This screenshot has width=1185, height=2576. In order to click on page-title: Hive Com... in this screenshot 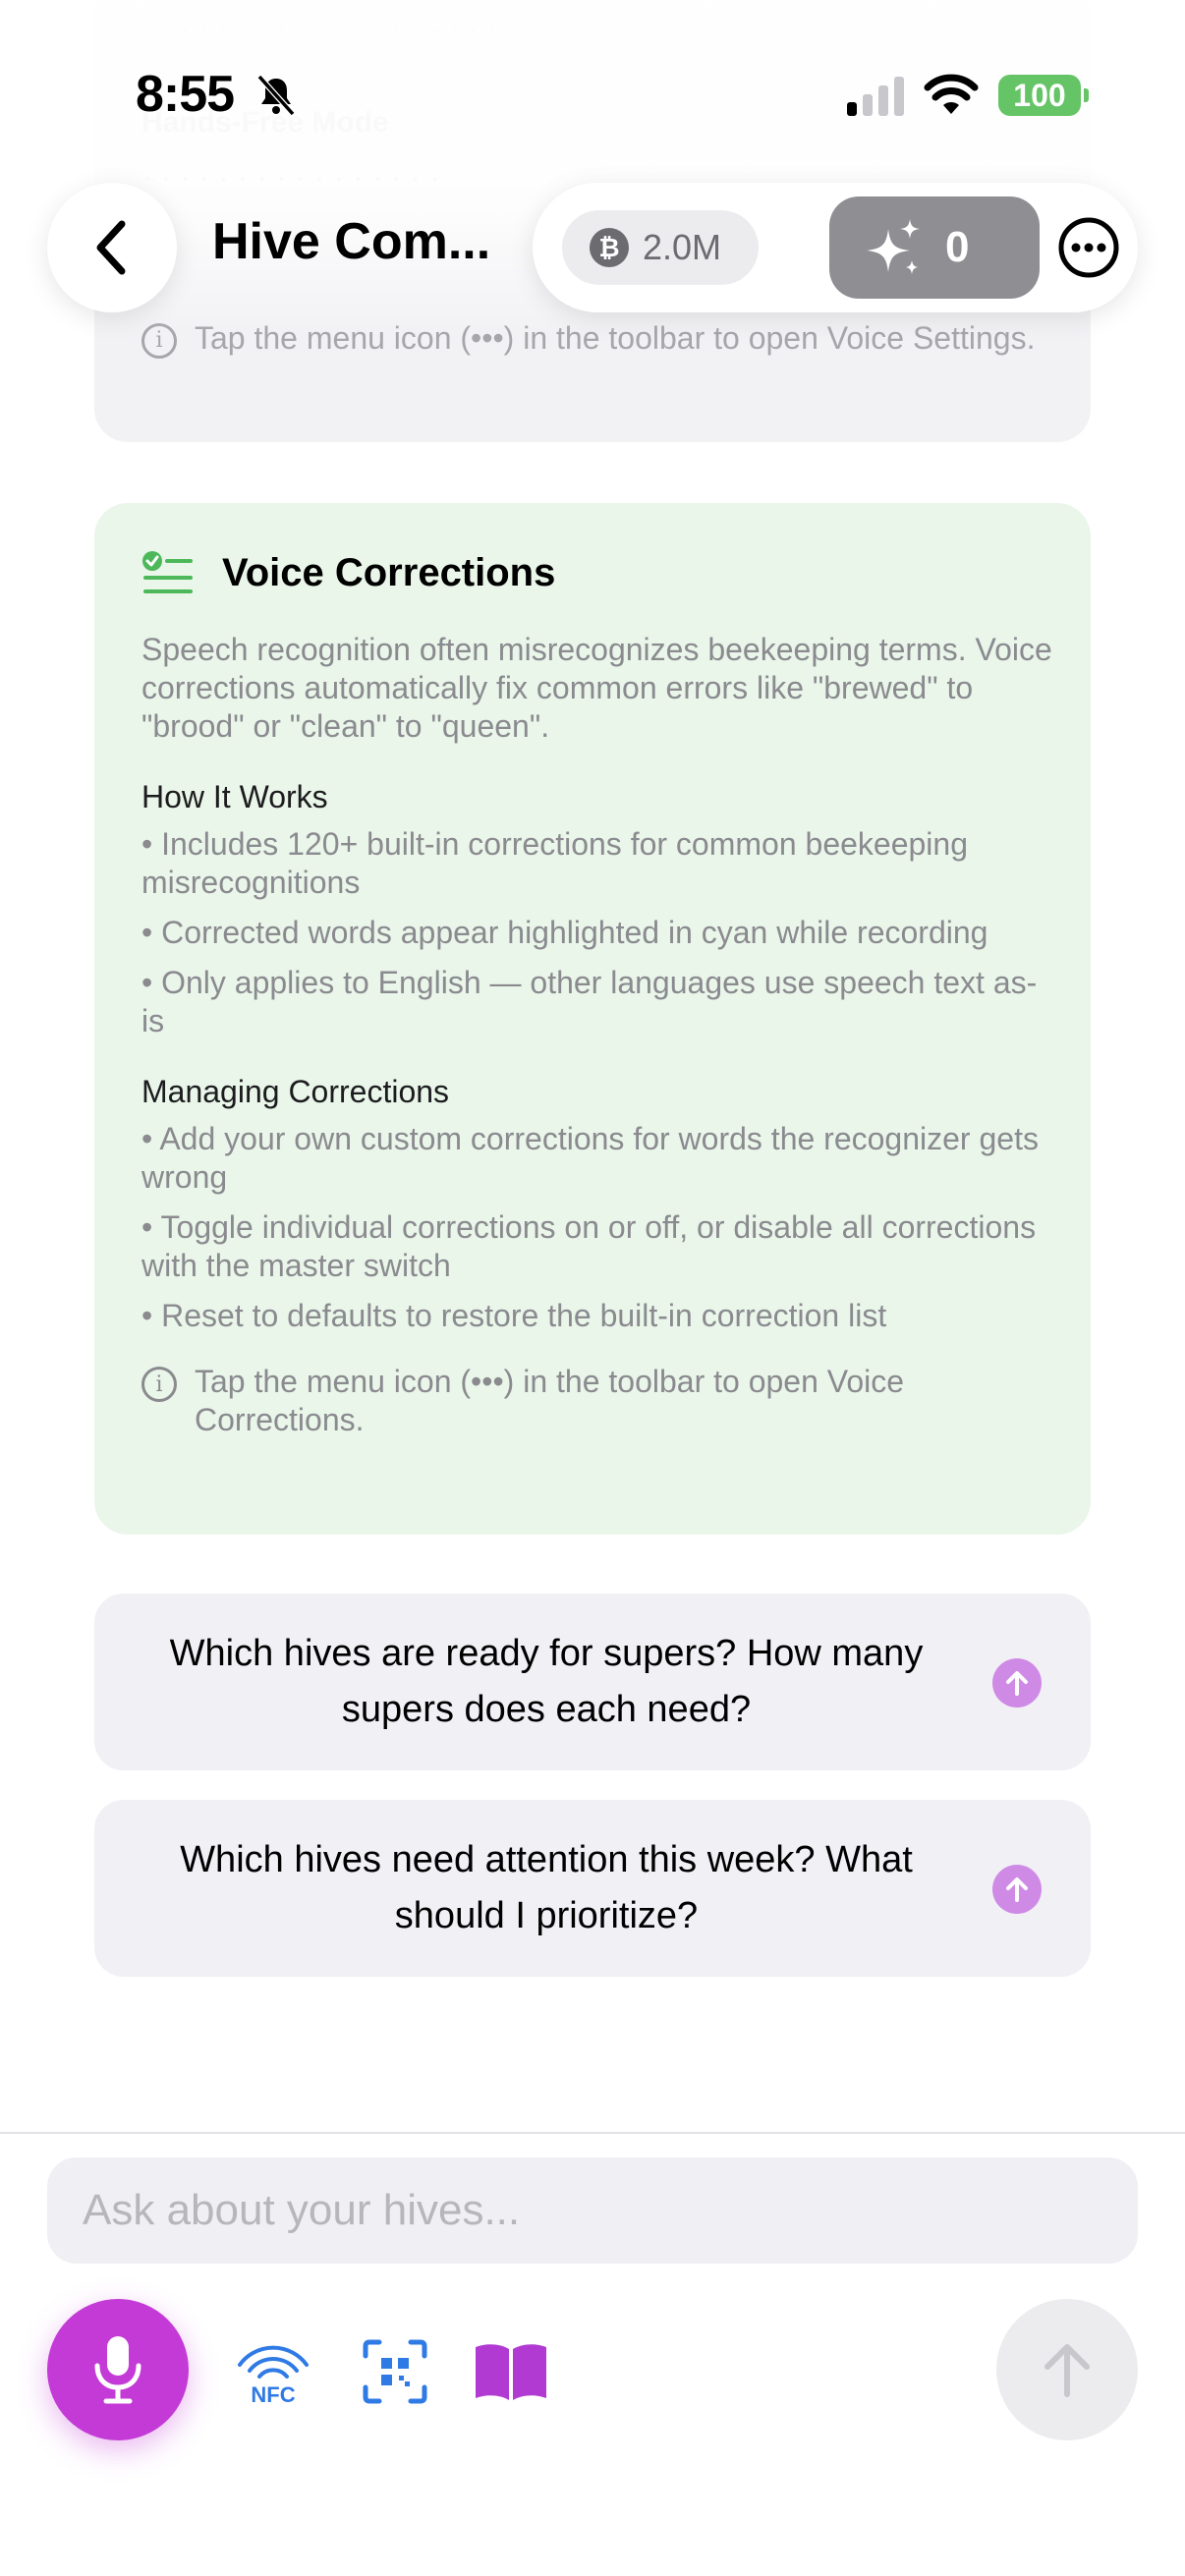, I will do `click(352, 241)`.